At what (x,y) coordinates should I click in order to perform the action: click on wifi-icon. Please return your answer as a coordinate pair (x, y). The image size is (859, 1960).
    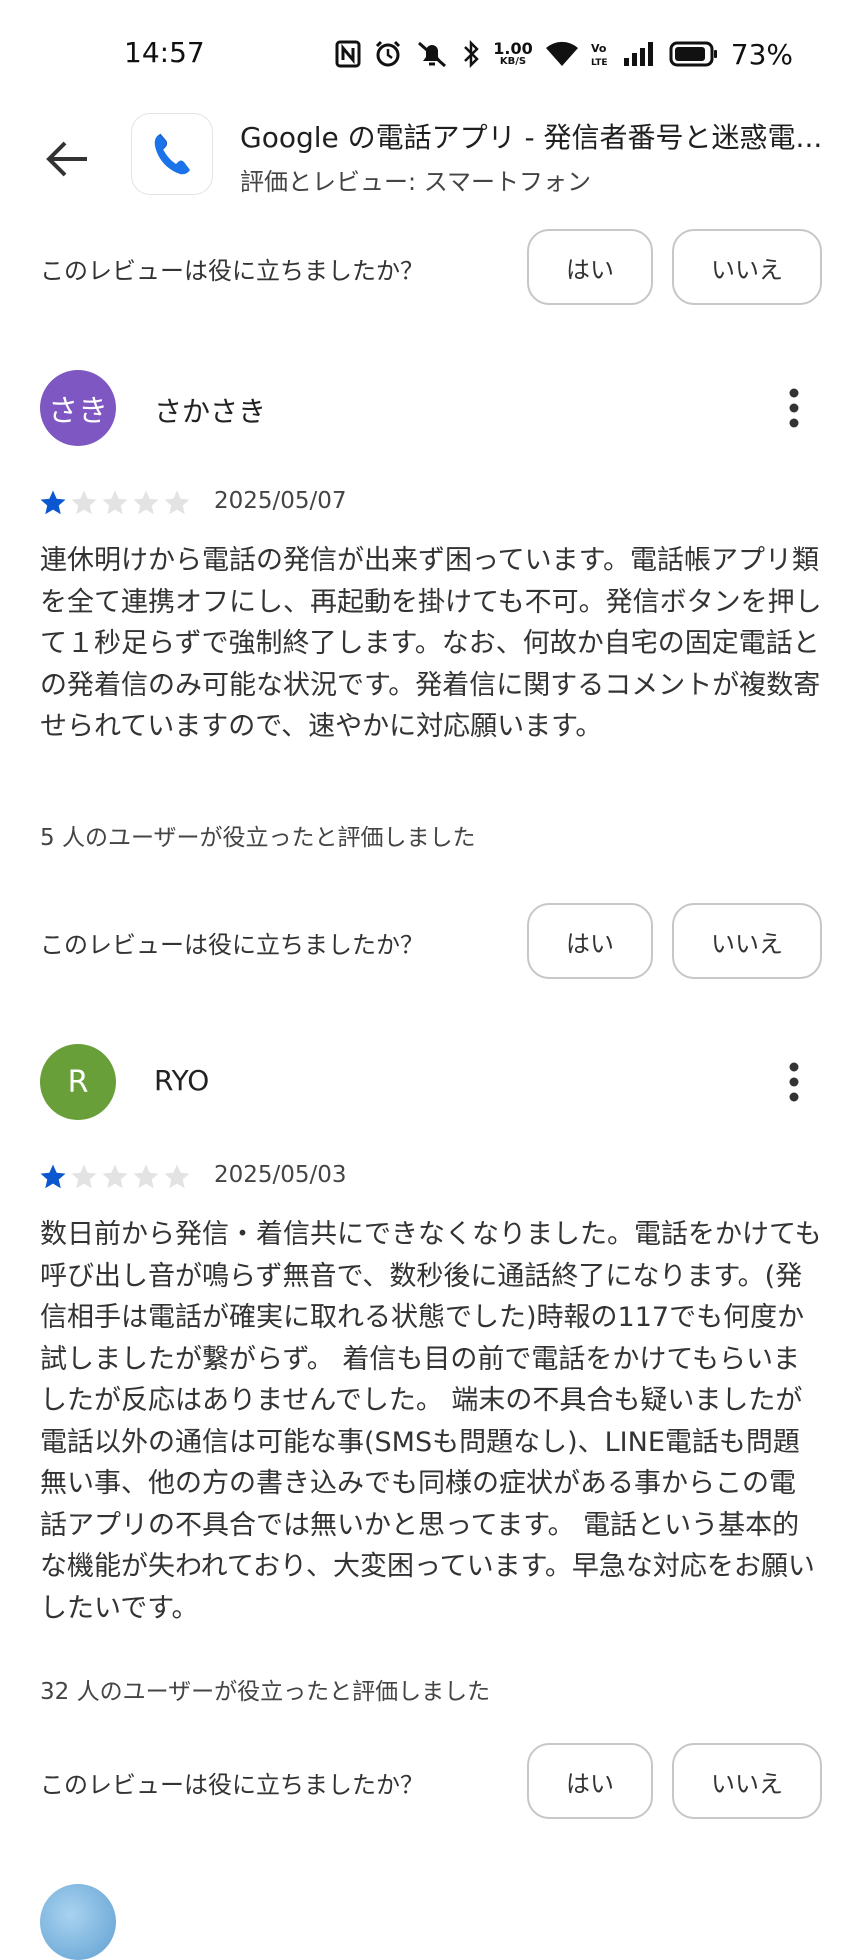
    Looking at the image, I should click on (561, 53).